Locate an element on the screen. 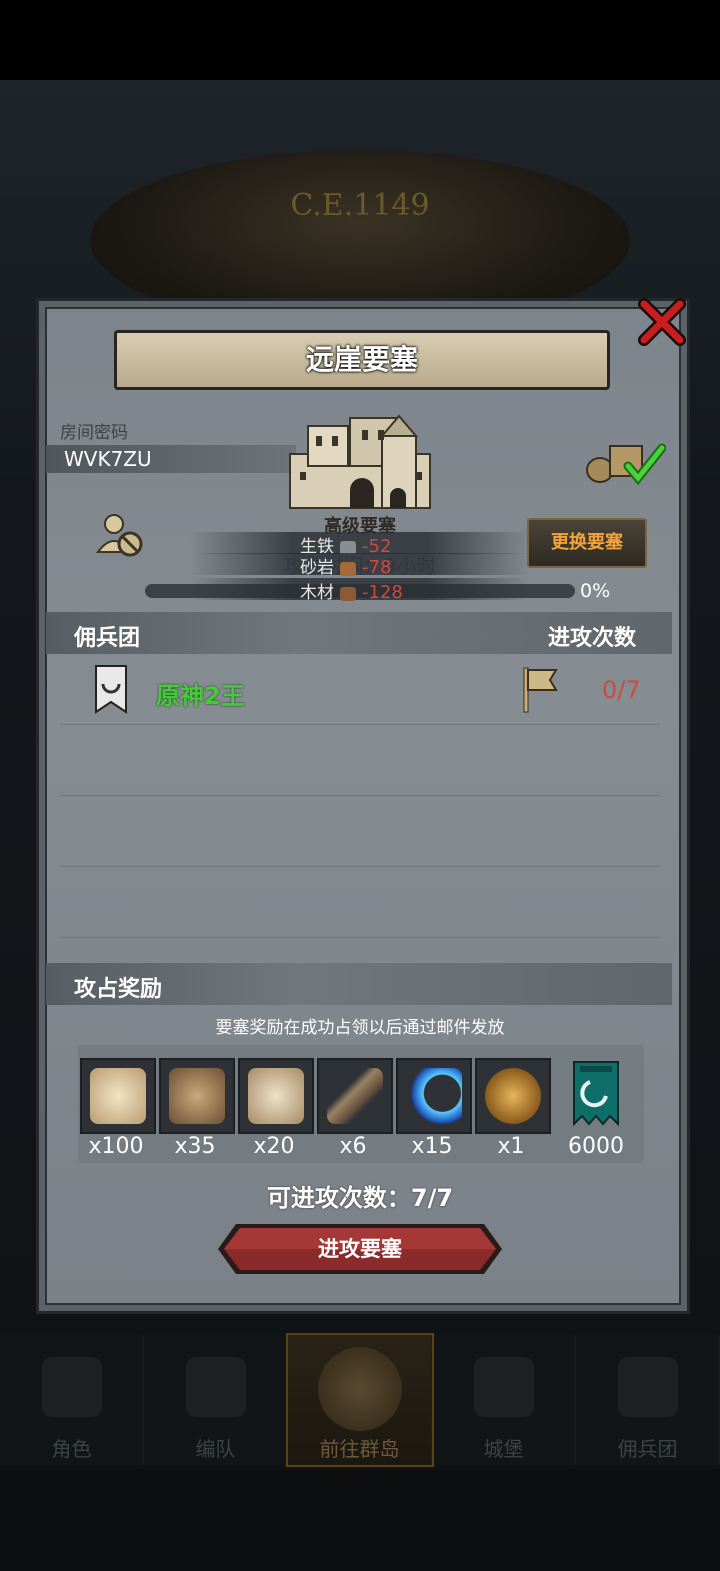 The height and width of the screenshot is (1571, 720). reward-qty: x6 is located at coordinates (353, 1146).